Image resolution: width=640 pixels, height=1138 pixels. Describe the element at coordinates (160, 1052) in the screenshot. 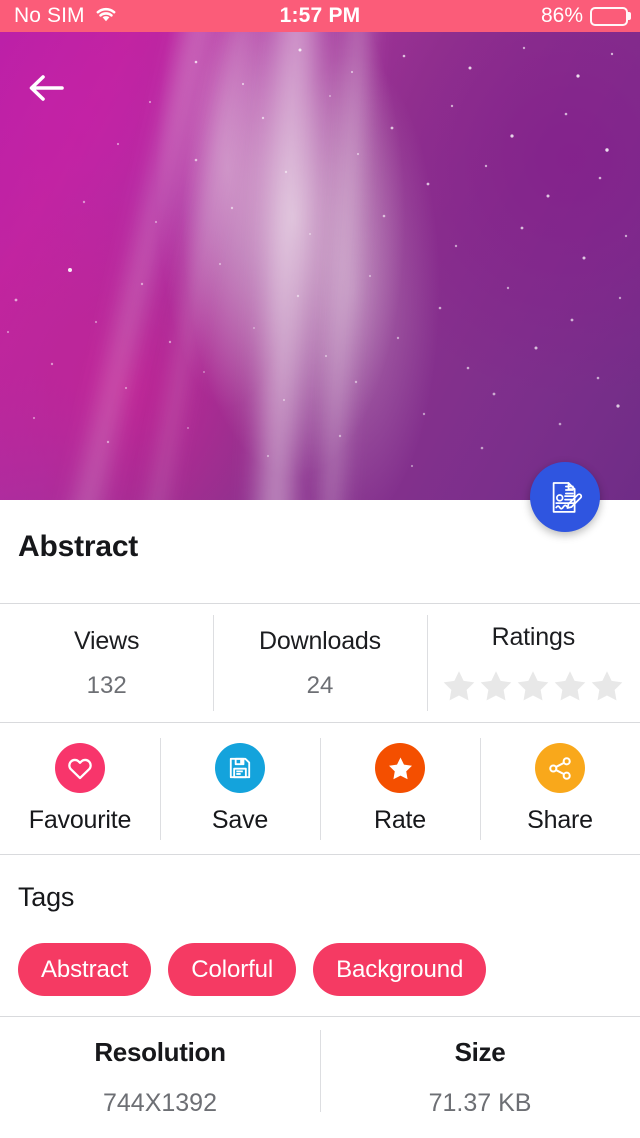

I see `meta-label: Resolution` at that location.